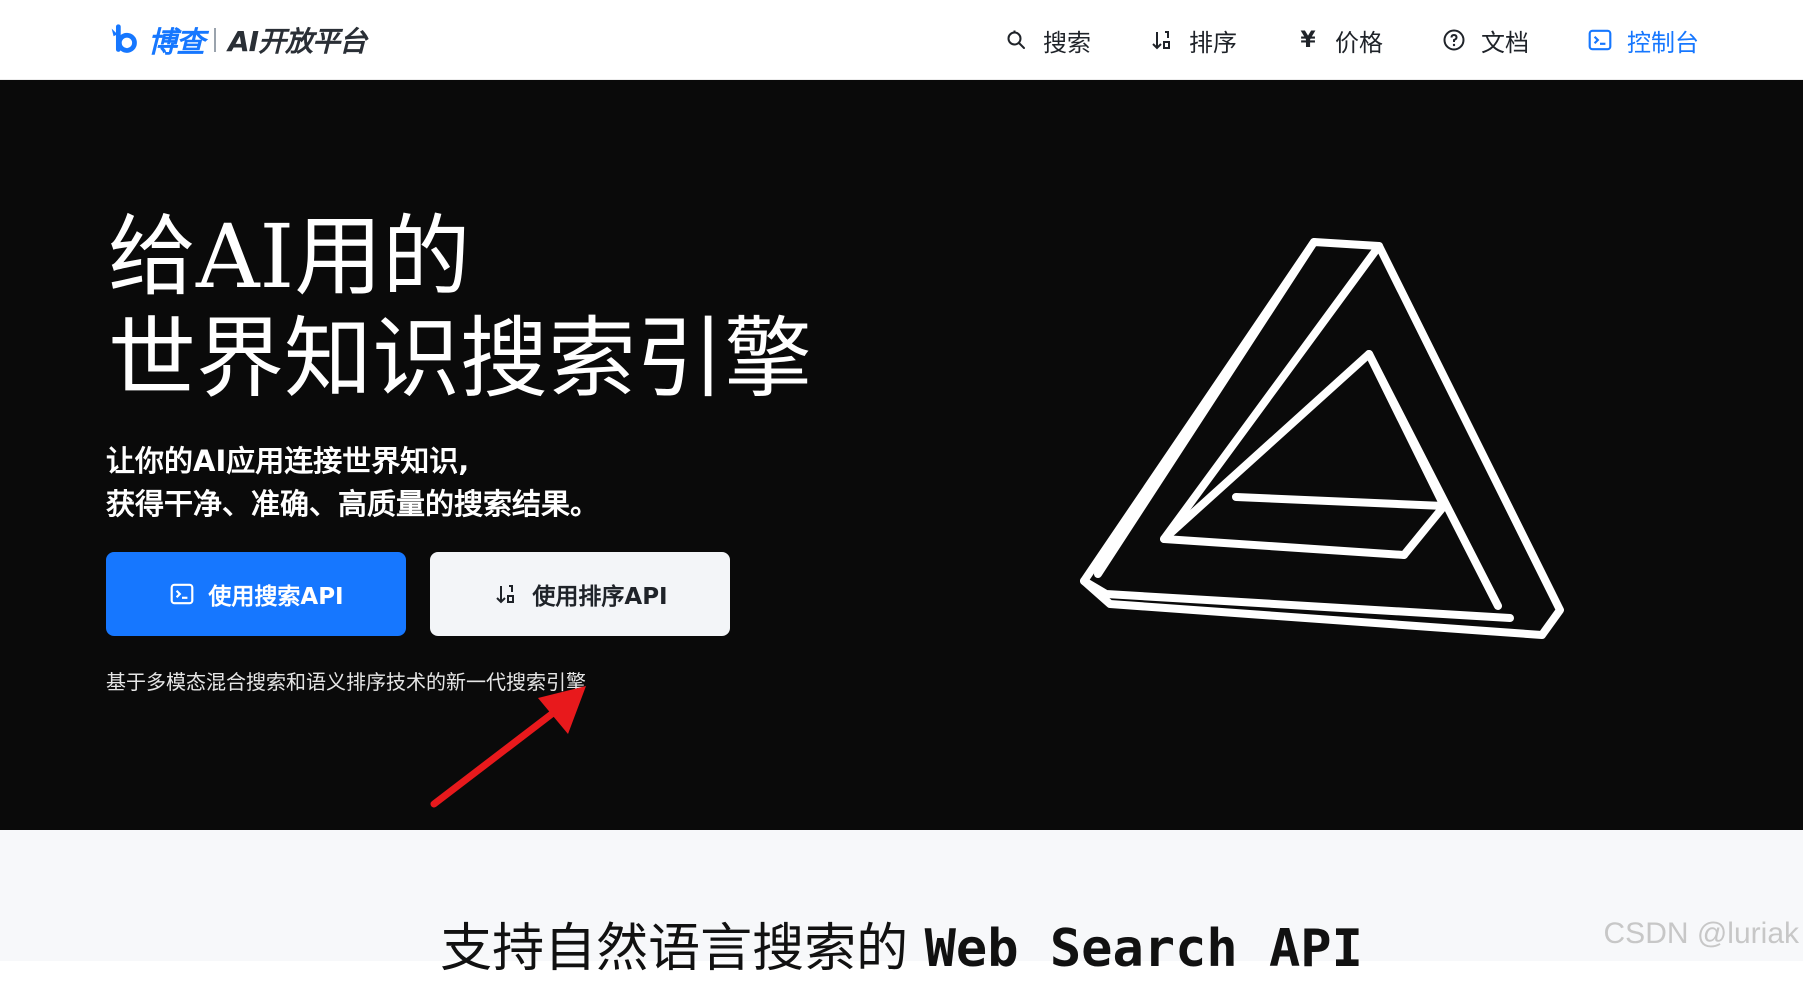 The image size is (1803, 981). Describe the element at coordinates (124, 38) in the screenshot. I see `bocha-logo-icon` at that location.